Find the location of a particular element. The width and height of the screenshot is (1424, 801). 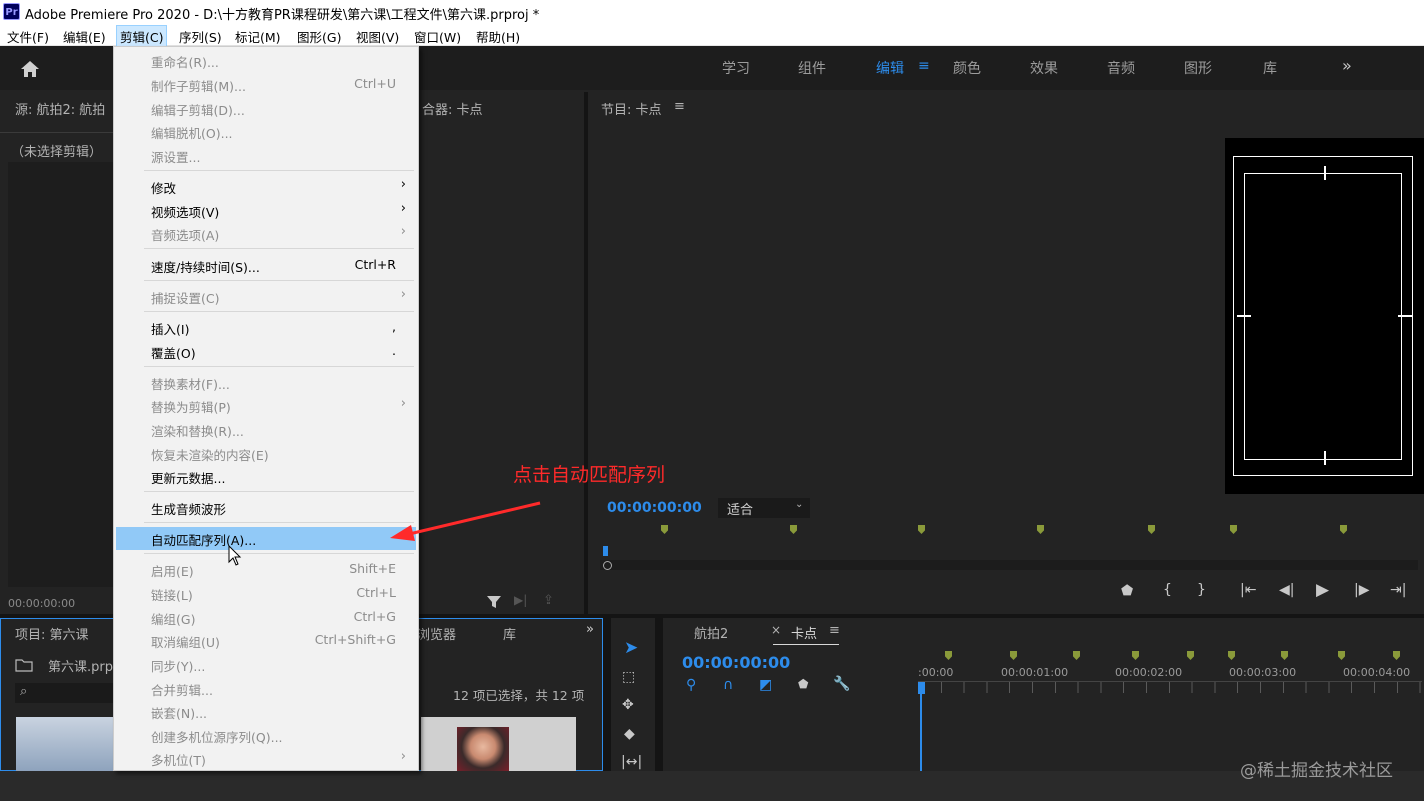

zoom-handle is located at coordinates (607, 565).